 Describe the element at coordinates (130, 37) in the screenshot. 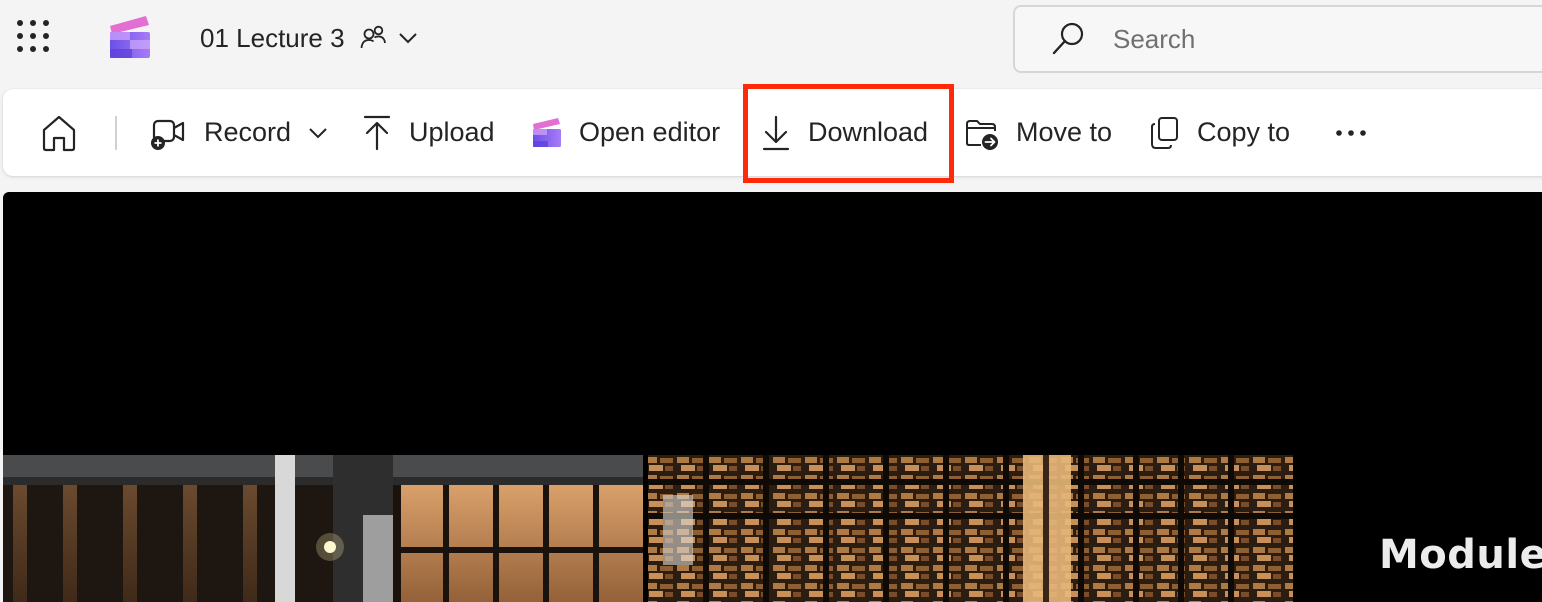

I see `clipchamp-logo-icon` at that location.